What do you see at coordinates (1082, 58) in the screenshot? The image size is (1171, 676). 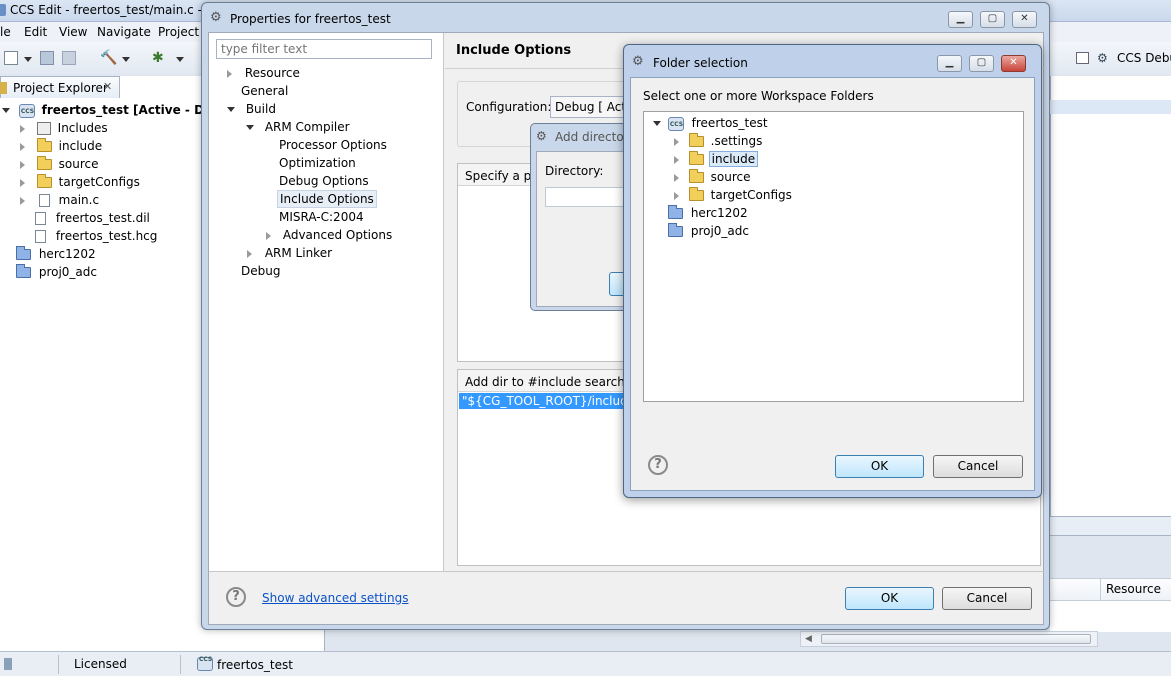 I see `open-perspective-icon` at bounding box center [1082, 58].